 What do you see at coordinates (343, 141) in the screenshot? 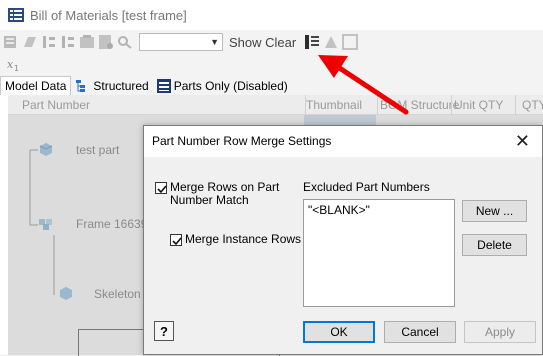
I see `dialog-title-bar: Part Number Row Merge Settings ✕` at bounding box center [343, 141].